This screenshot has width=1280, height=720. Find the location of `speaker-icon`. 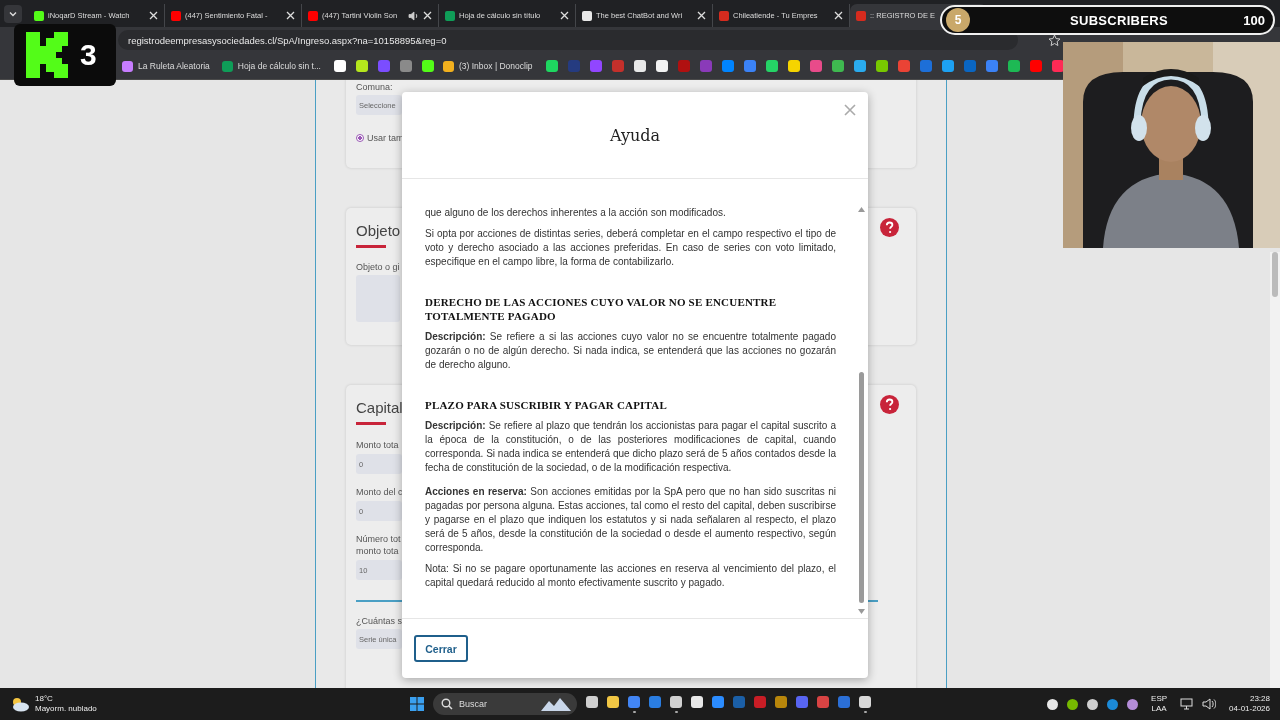

speaker-icon is located at coordinates (413, 15).